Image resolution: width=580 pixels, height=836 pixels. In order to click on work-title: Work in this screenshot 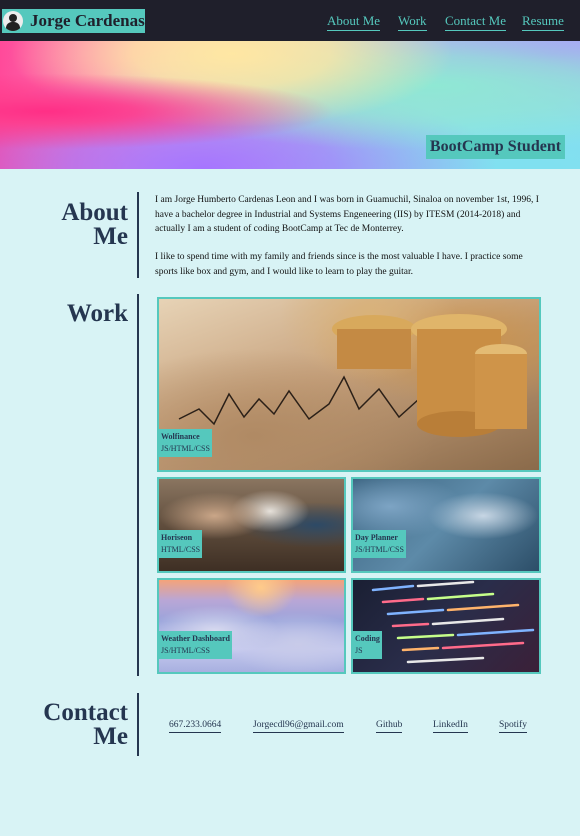, I will do `click(97, 313)`.